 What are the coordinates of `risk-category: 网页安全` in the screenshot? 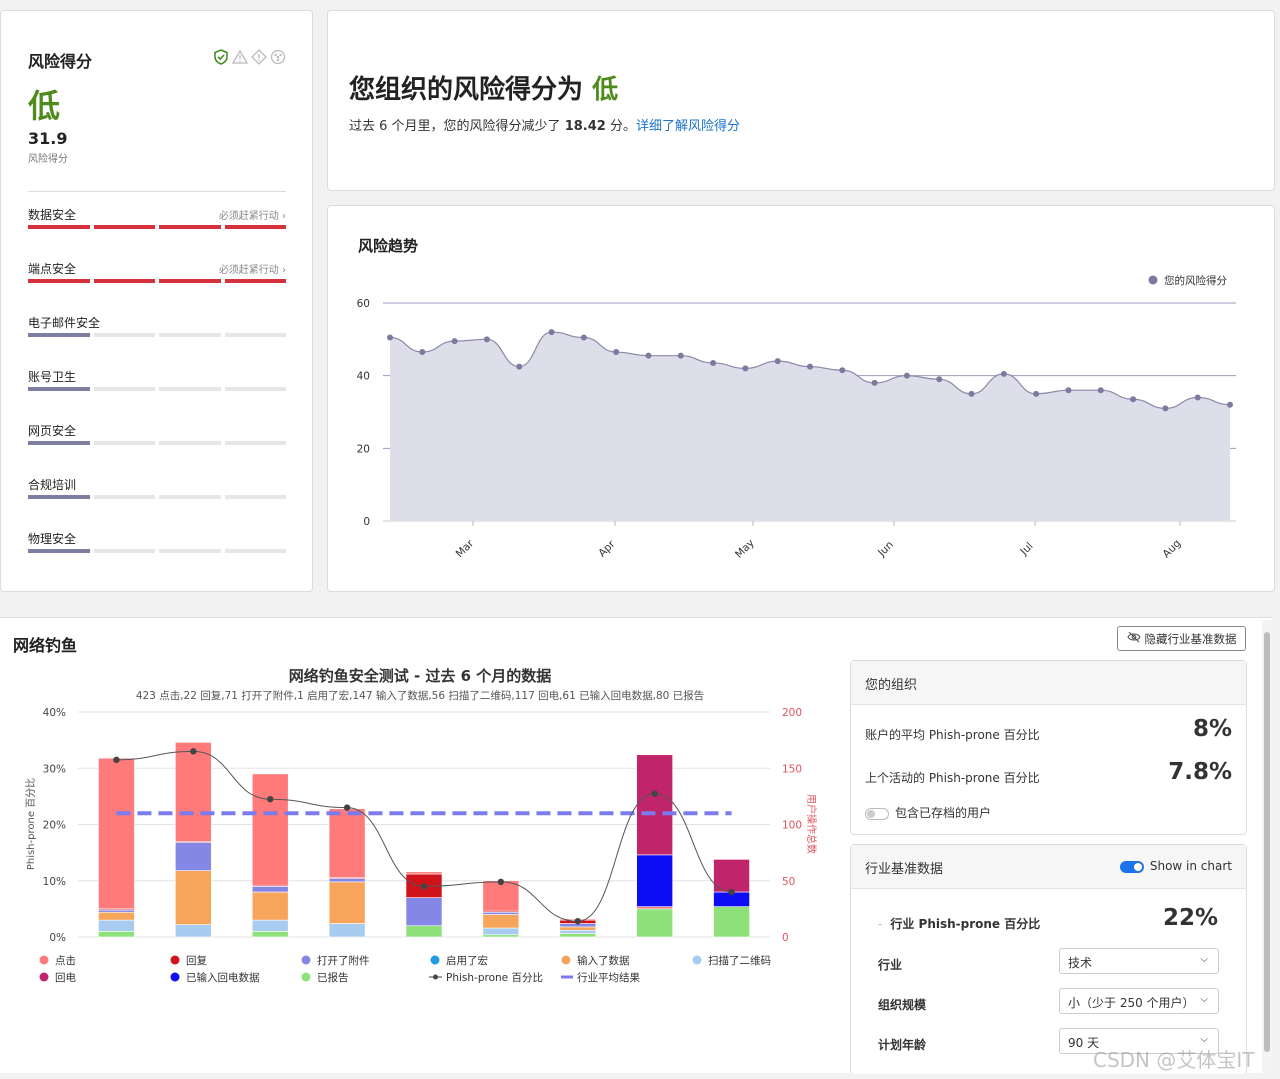 It's located at (157, 433).